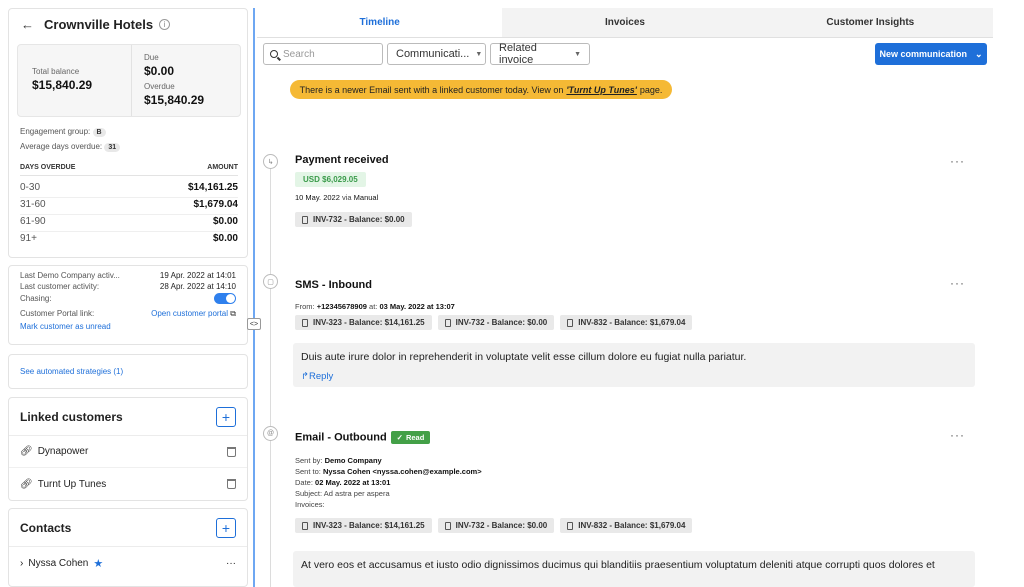 Image resolution: width=1024 pixels, height=587 pixels. What do you see at coordinates (222, 167) in the screenshot?
I see `amount-header: AMOUNT` at bounding box center [222, 167].